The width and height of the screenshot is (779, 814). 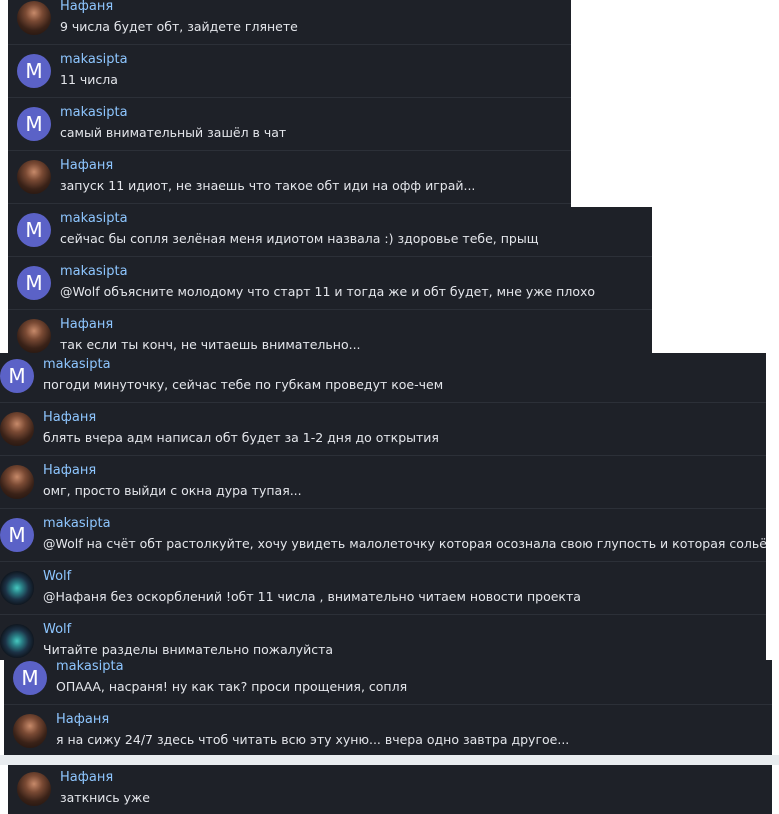 What do you see at coordinates (89, 79) in the screenshot?
I see `message-text: 11 числа` at bounding box center [89, 79].